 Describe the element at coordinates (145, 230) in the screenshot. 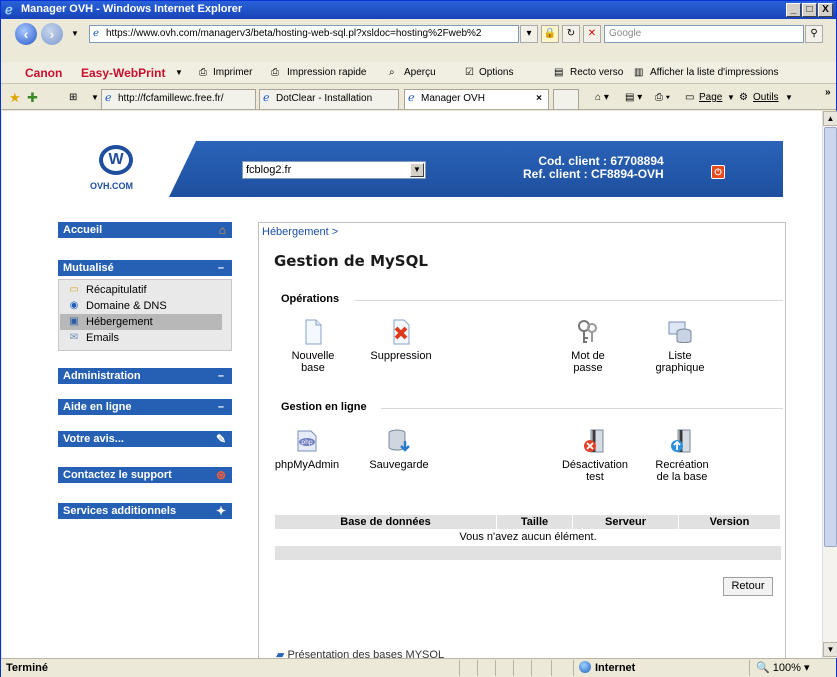

I see `menu-accueil: Accueil ⌂` at that location.